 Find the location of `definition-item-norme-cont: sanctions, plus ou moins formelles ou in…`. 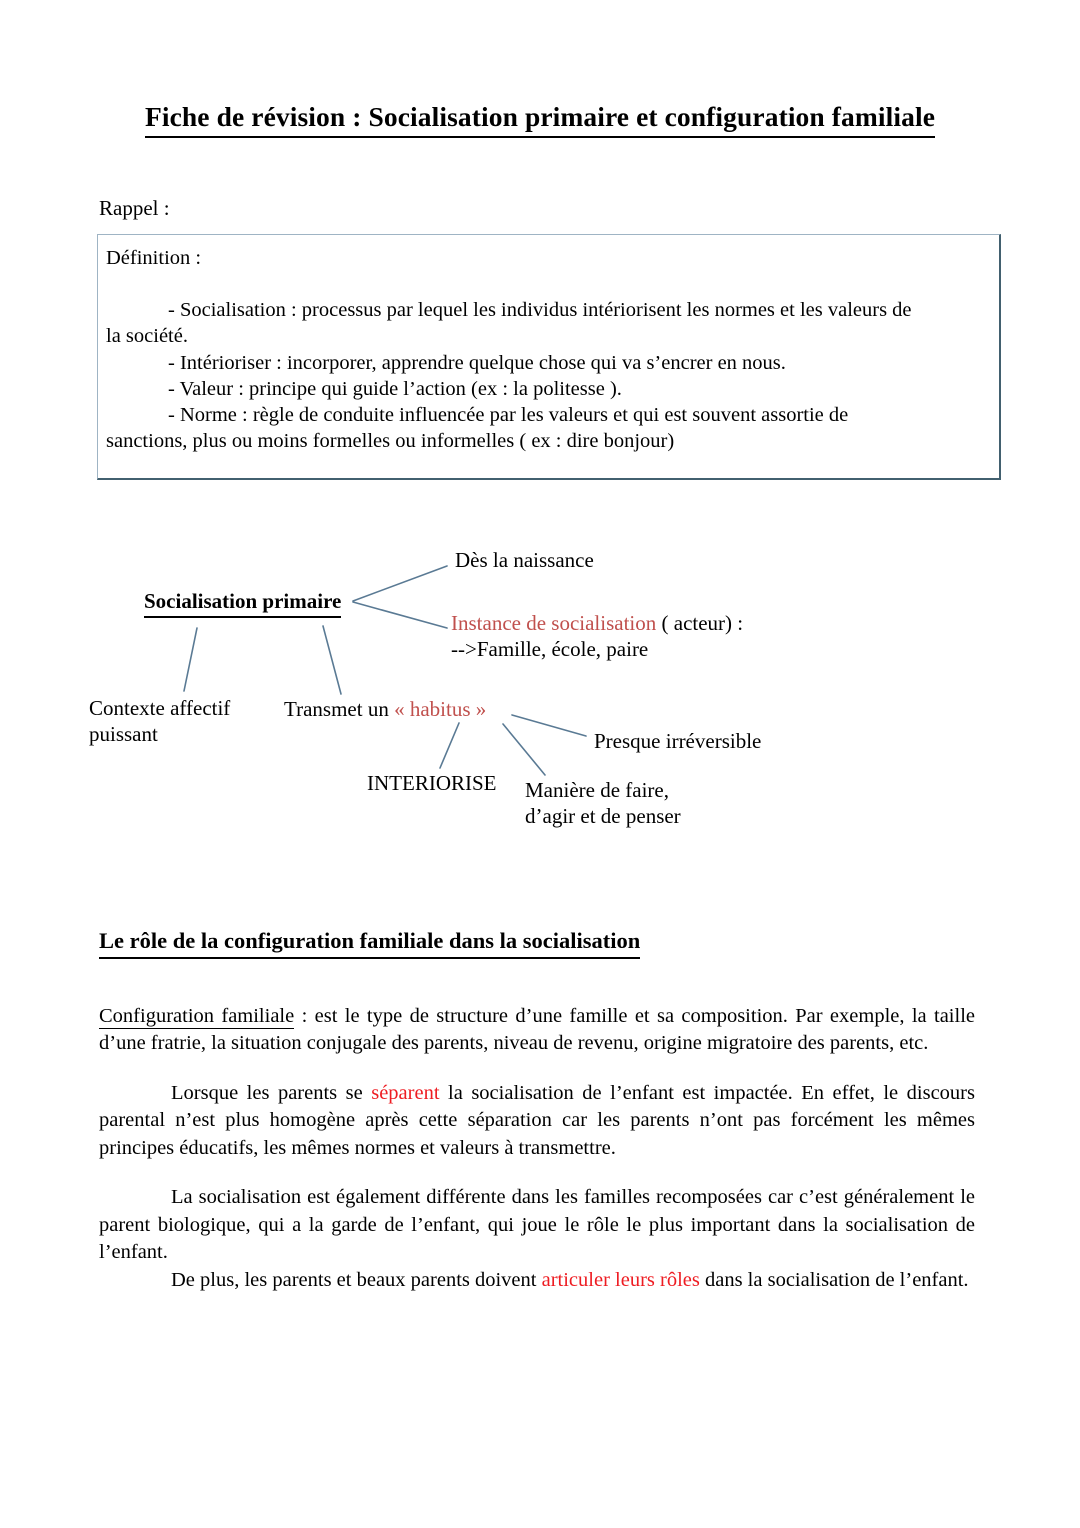

definition-item-norme-cont: sanctions, plus ou moins formelles ou in… is located at coordinates (390, 441).